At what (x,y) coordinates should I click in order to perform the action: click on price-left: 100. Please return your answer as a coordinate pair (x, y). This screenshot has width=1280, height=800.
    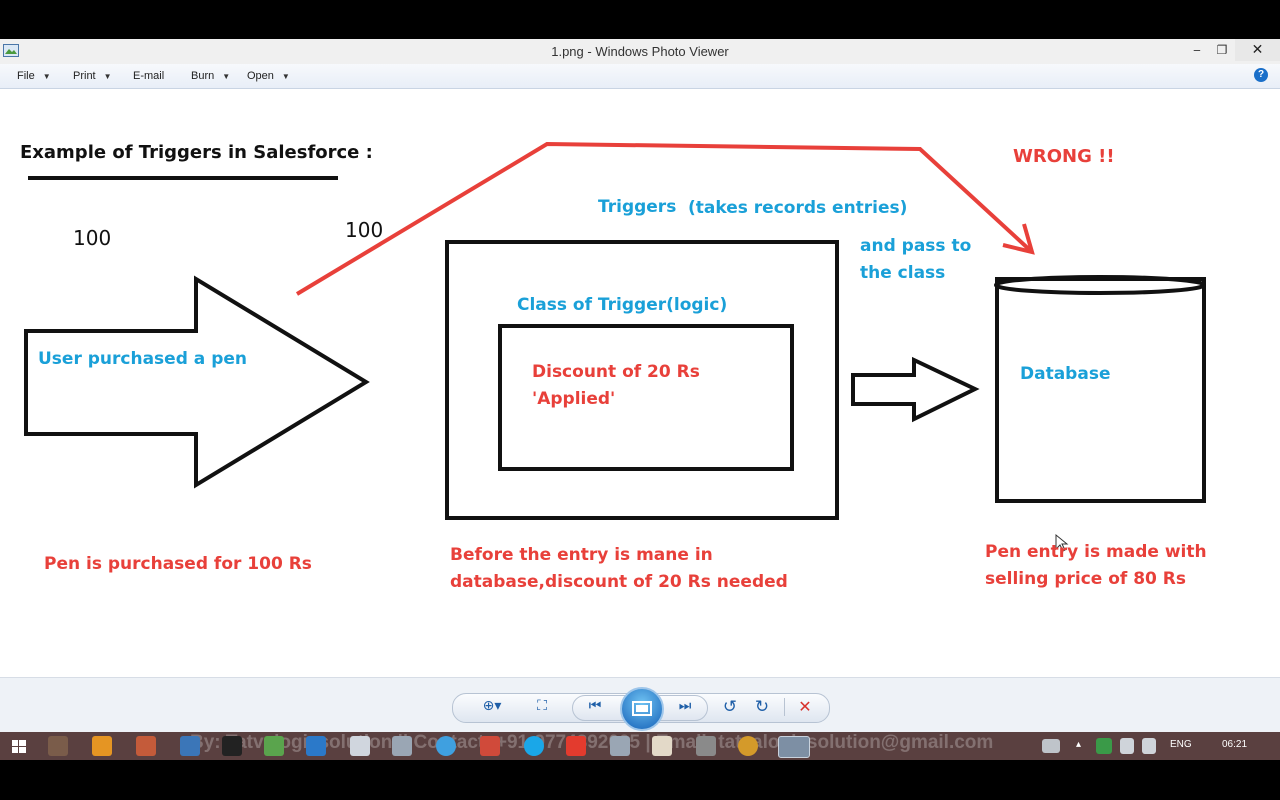
    Looking at the image, I should click on (92, 238).